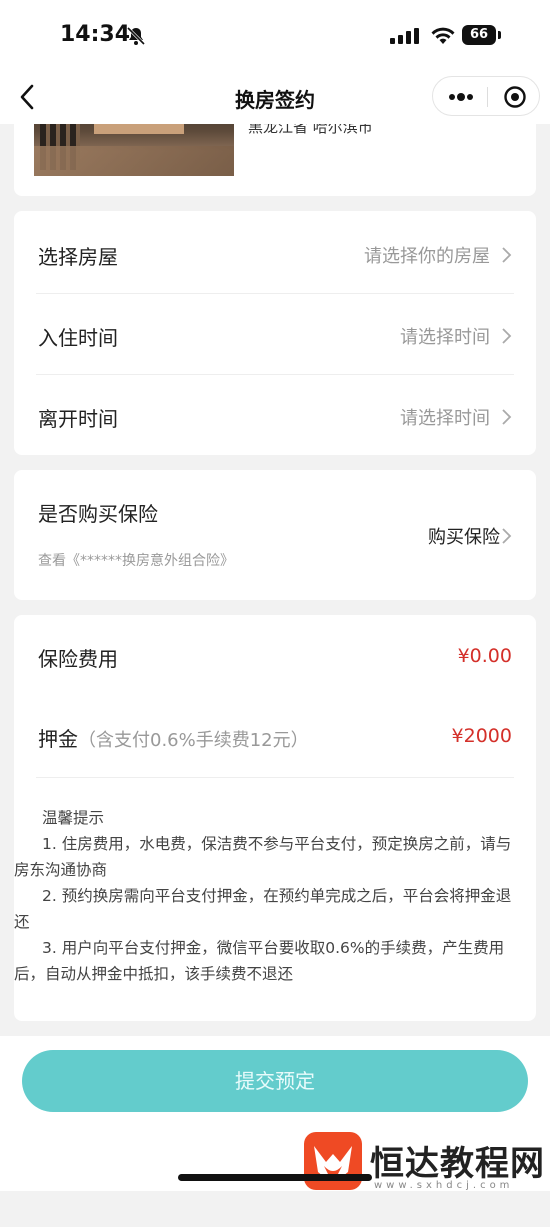 This screenshot has width=550, height=1227. I want to click on insurance-question: 是否购买保险, so click(98, 514).